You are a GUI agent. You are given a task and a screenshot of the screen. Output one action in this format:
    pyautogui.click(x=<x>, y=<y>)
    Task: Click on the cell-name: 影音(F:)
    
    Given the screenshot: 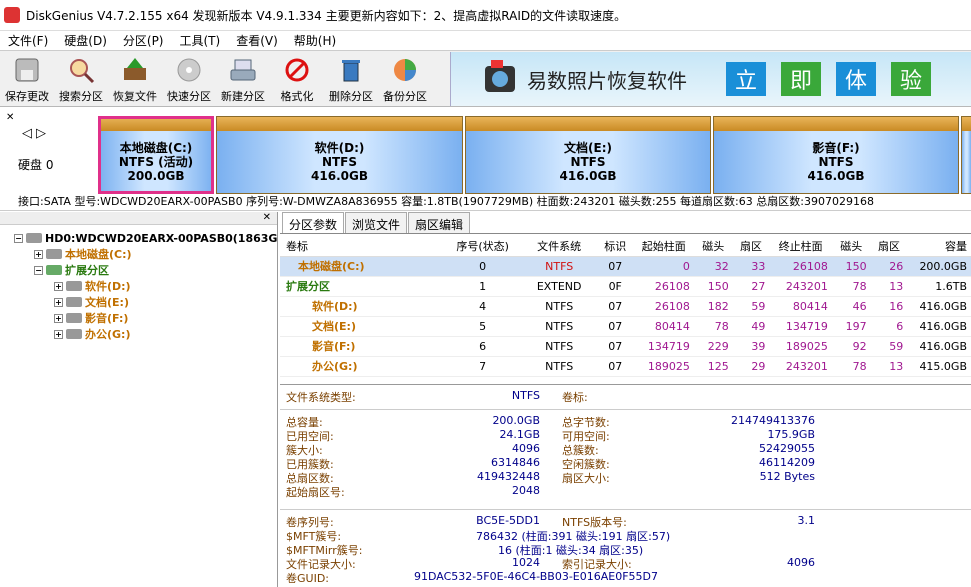 What is the action you would take?
    pyautogui.click(x=362, y=346)
    